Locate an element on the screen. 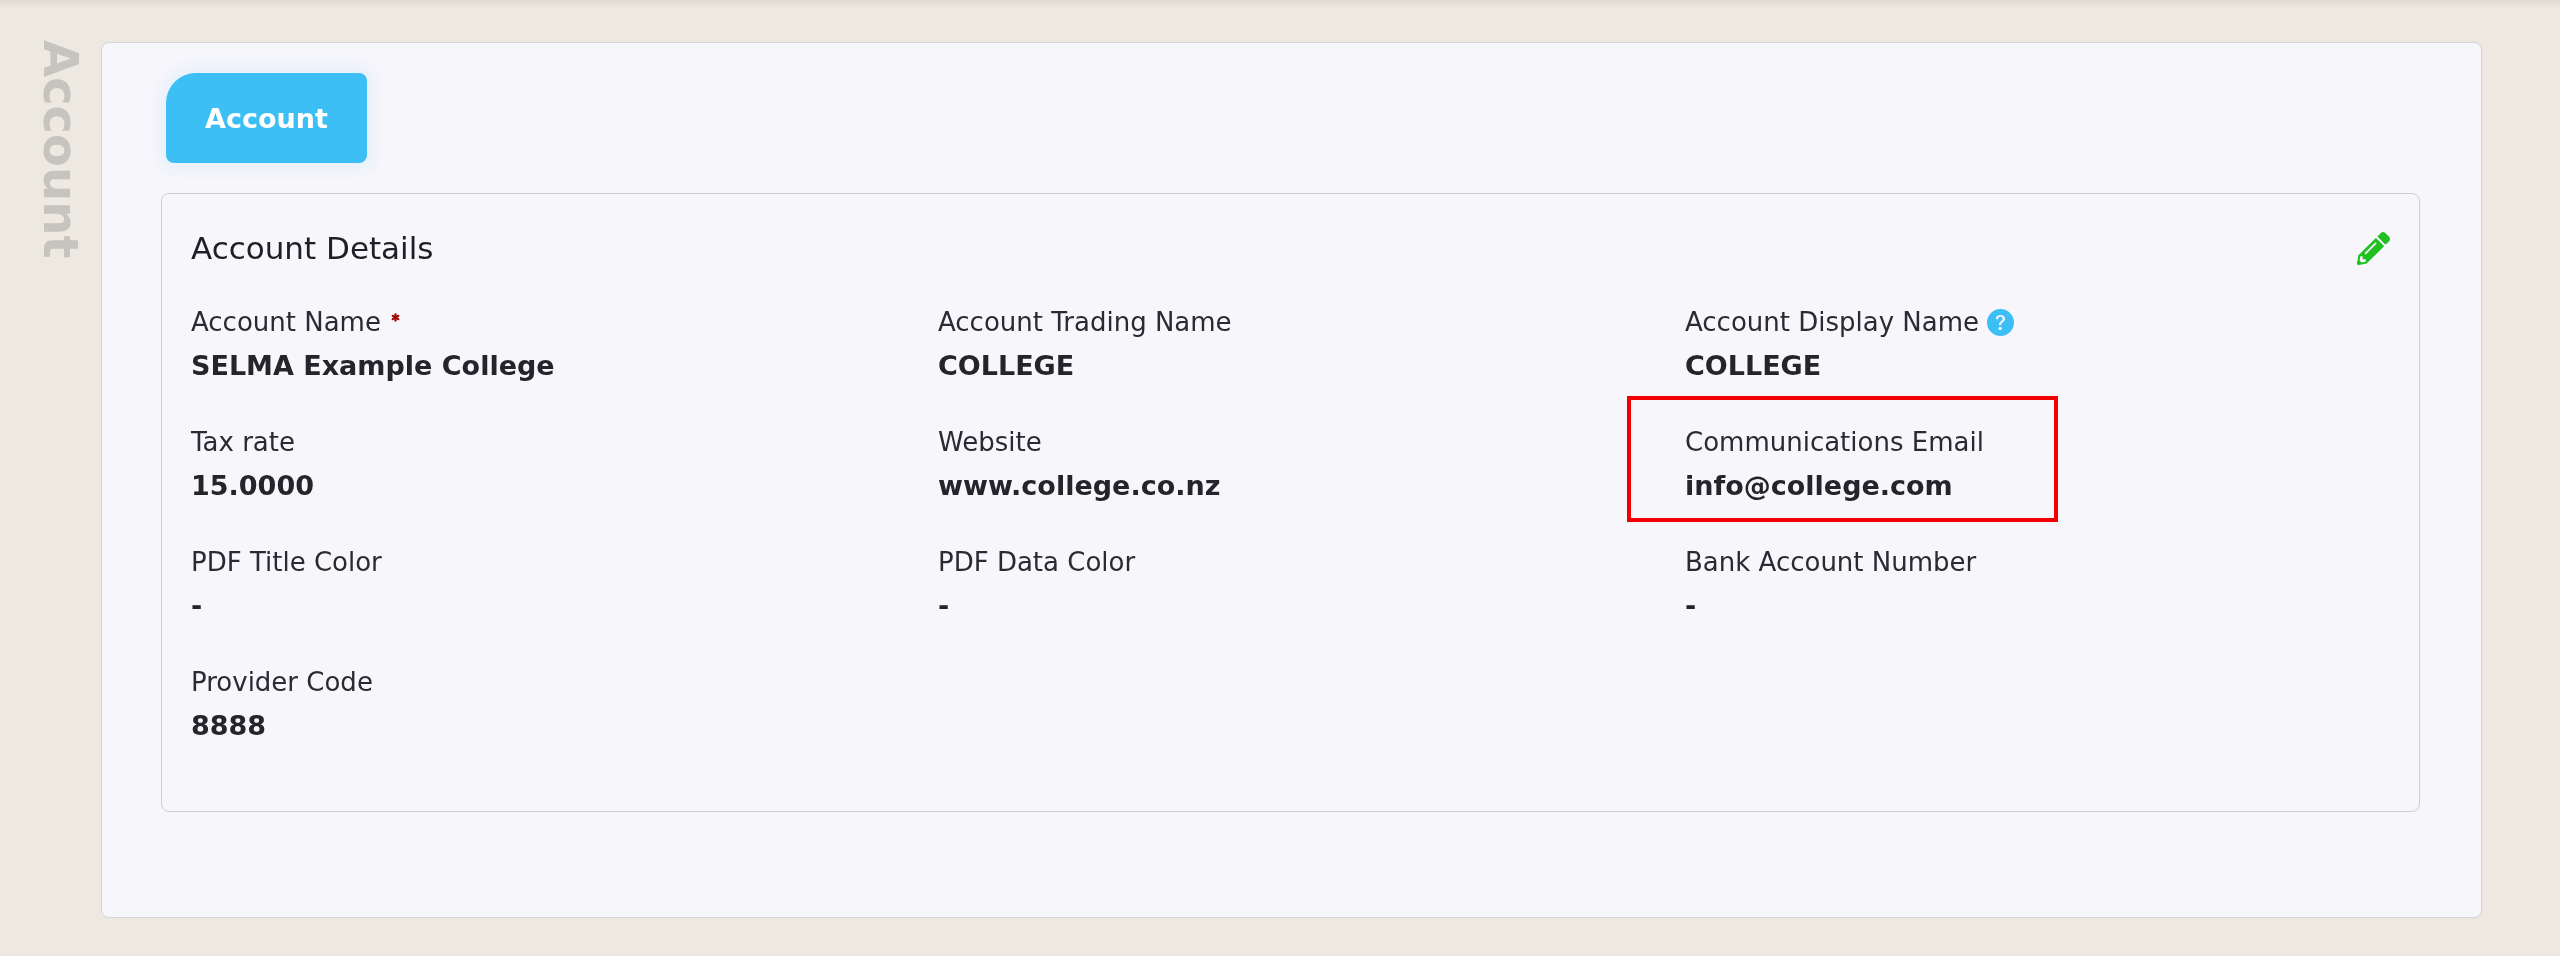 The image size is (2560, 956). tab: Account is located at coordinates (266, 118).